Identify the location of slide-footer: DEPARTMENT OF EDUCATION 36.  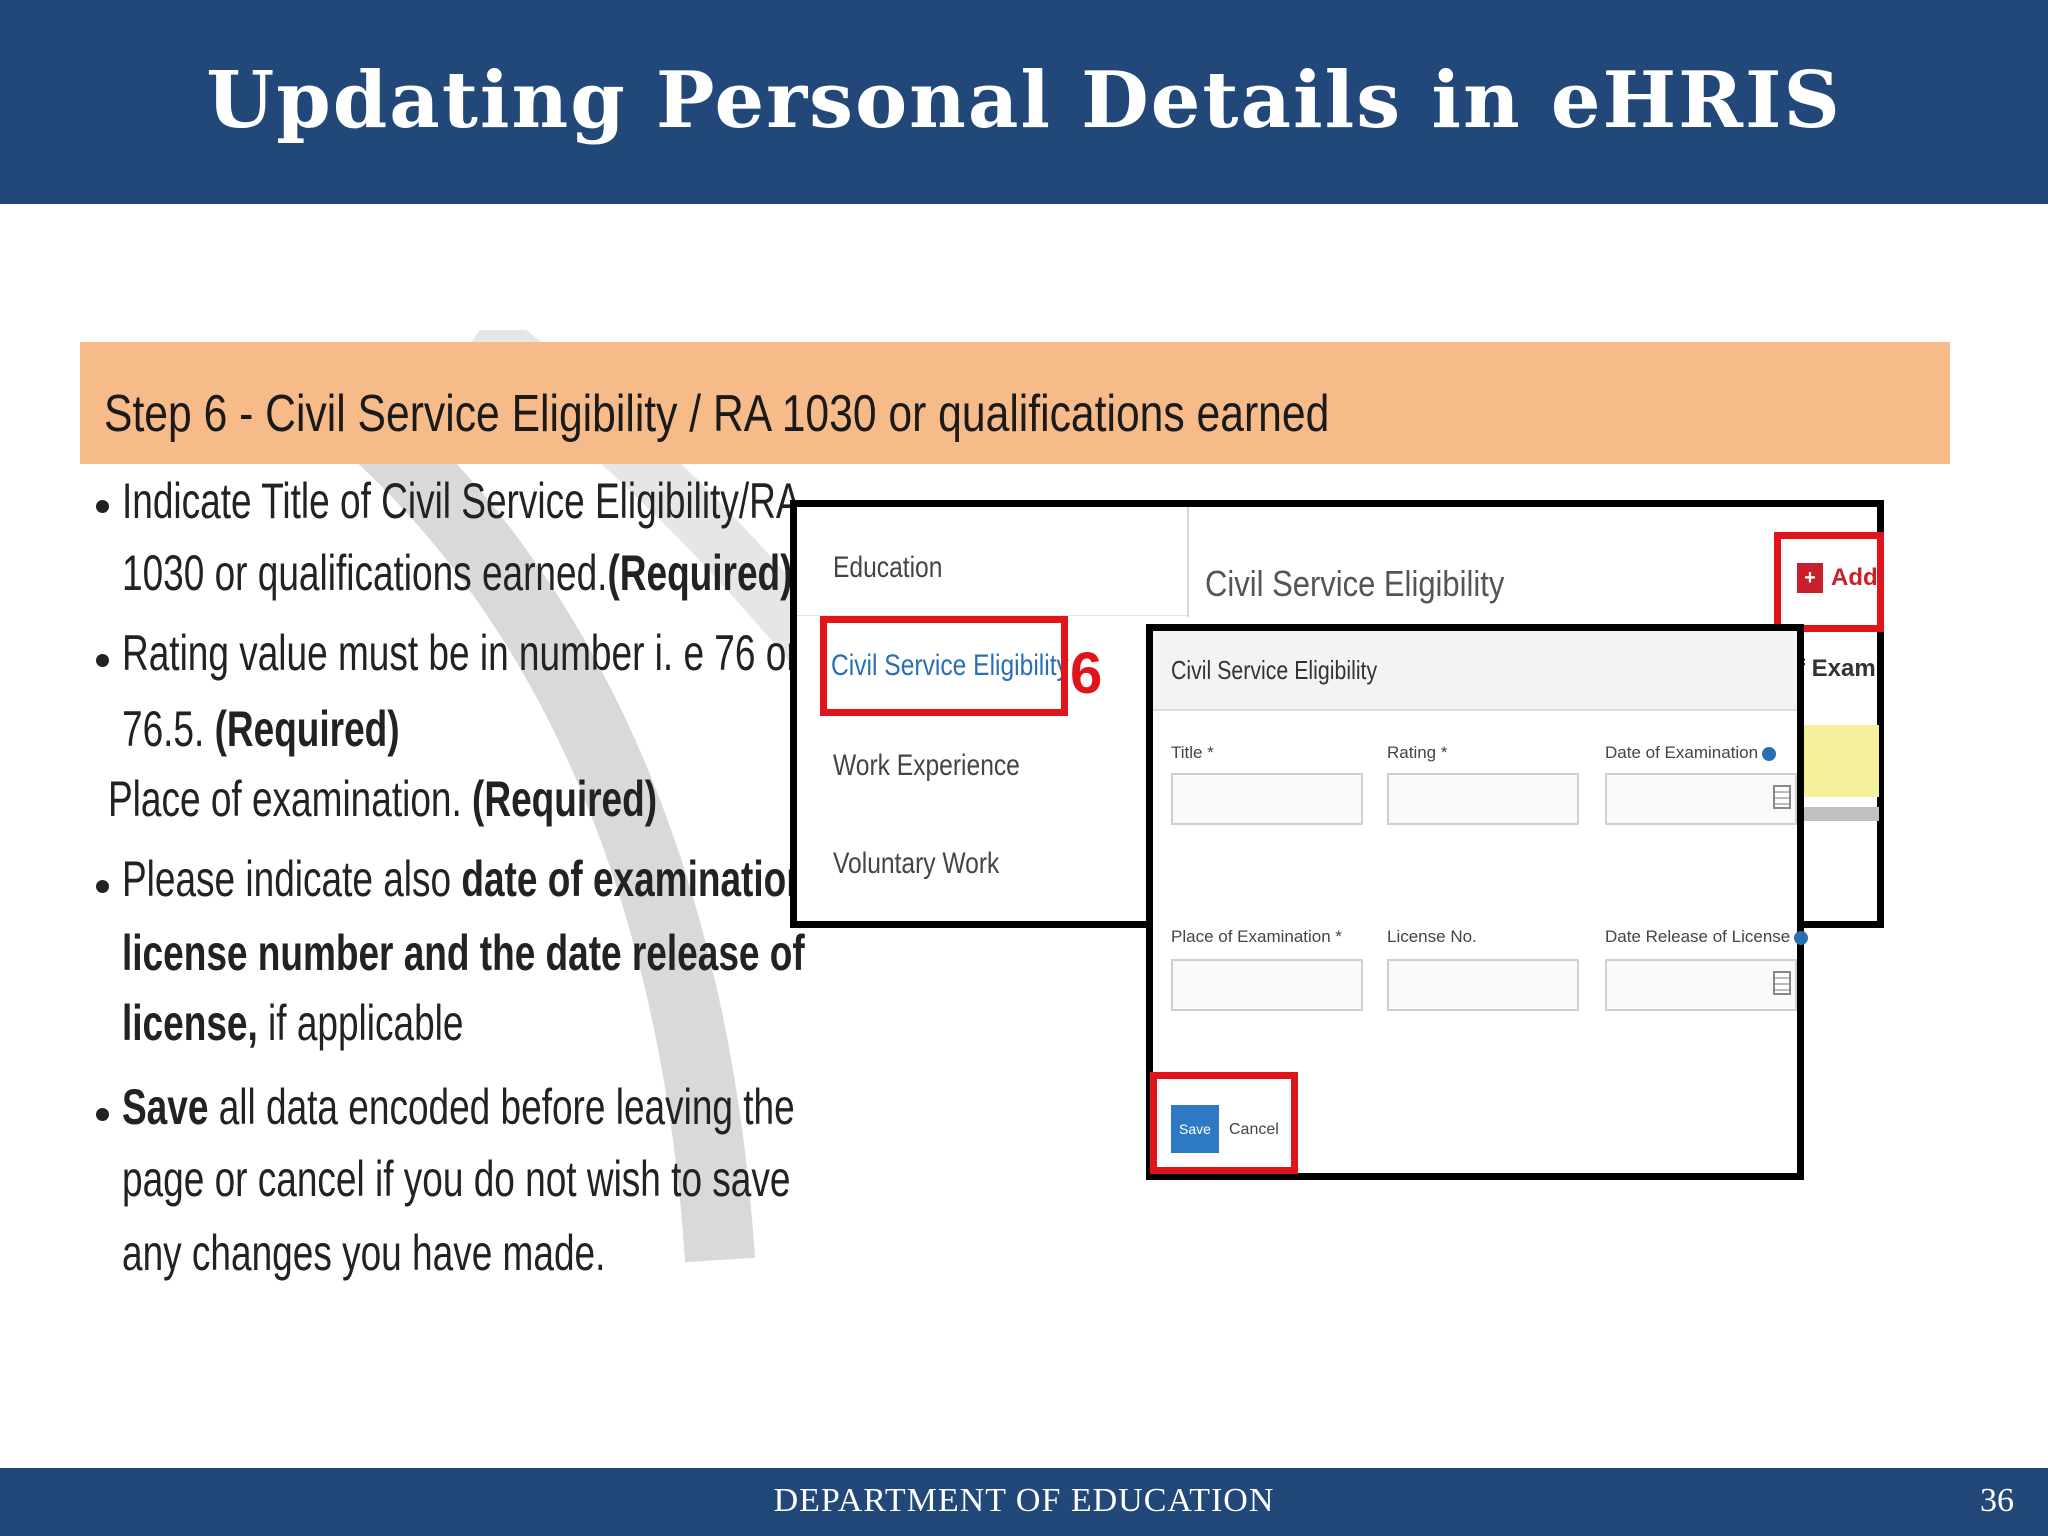
(1024, 1502).